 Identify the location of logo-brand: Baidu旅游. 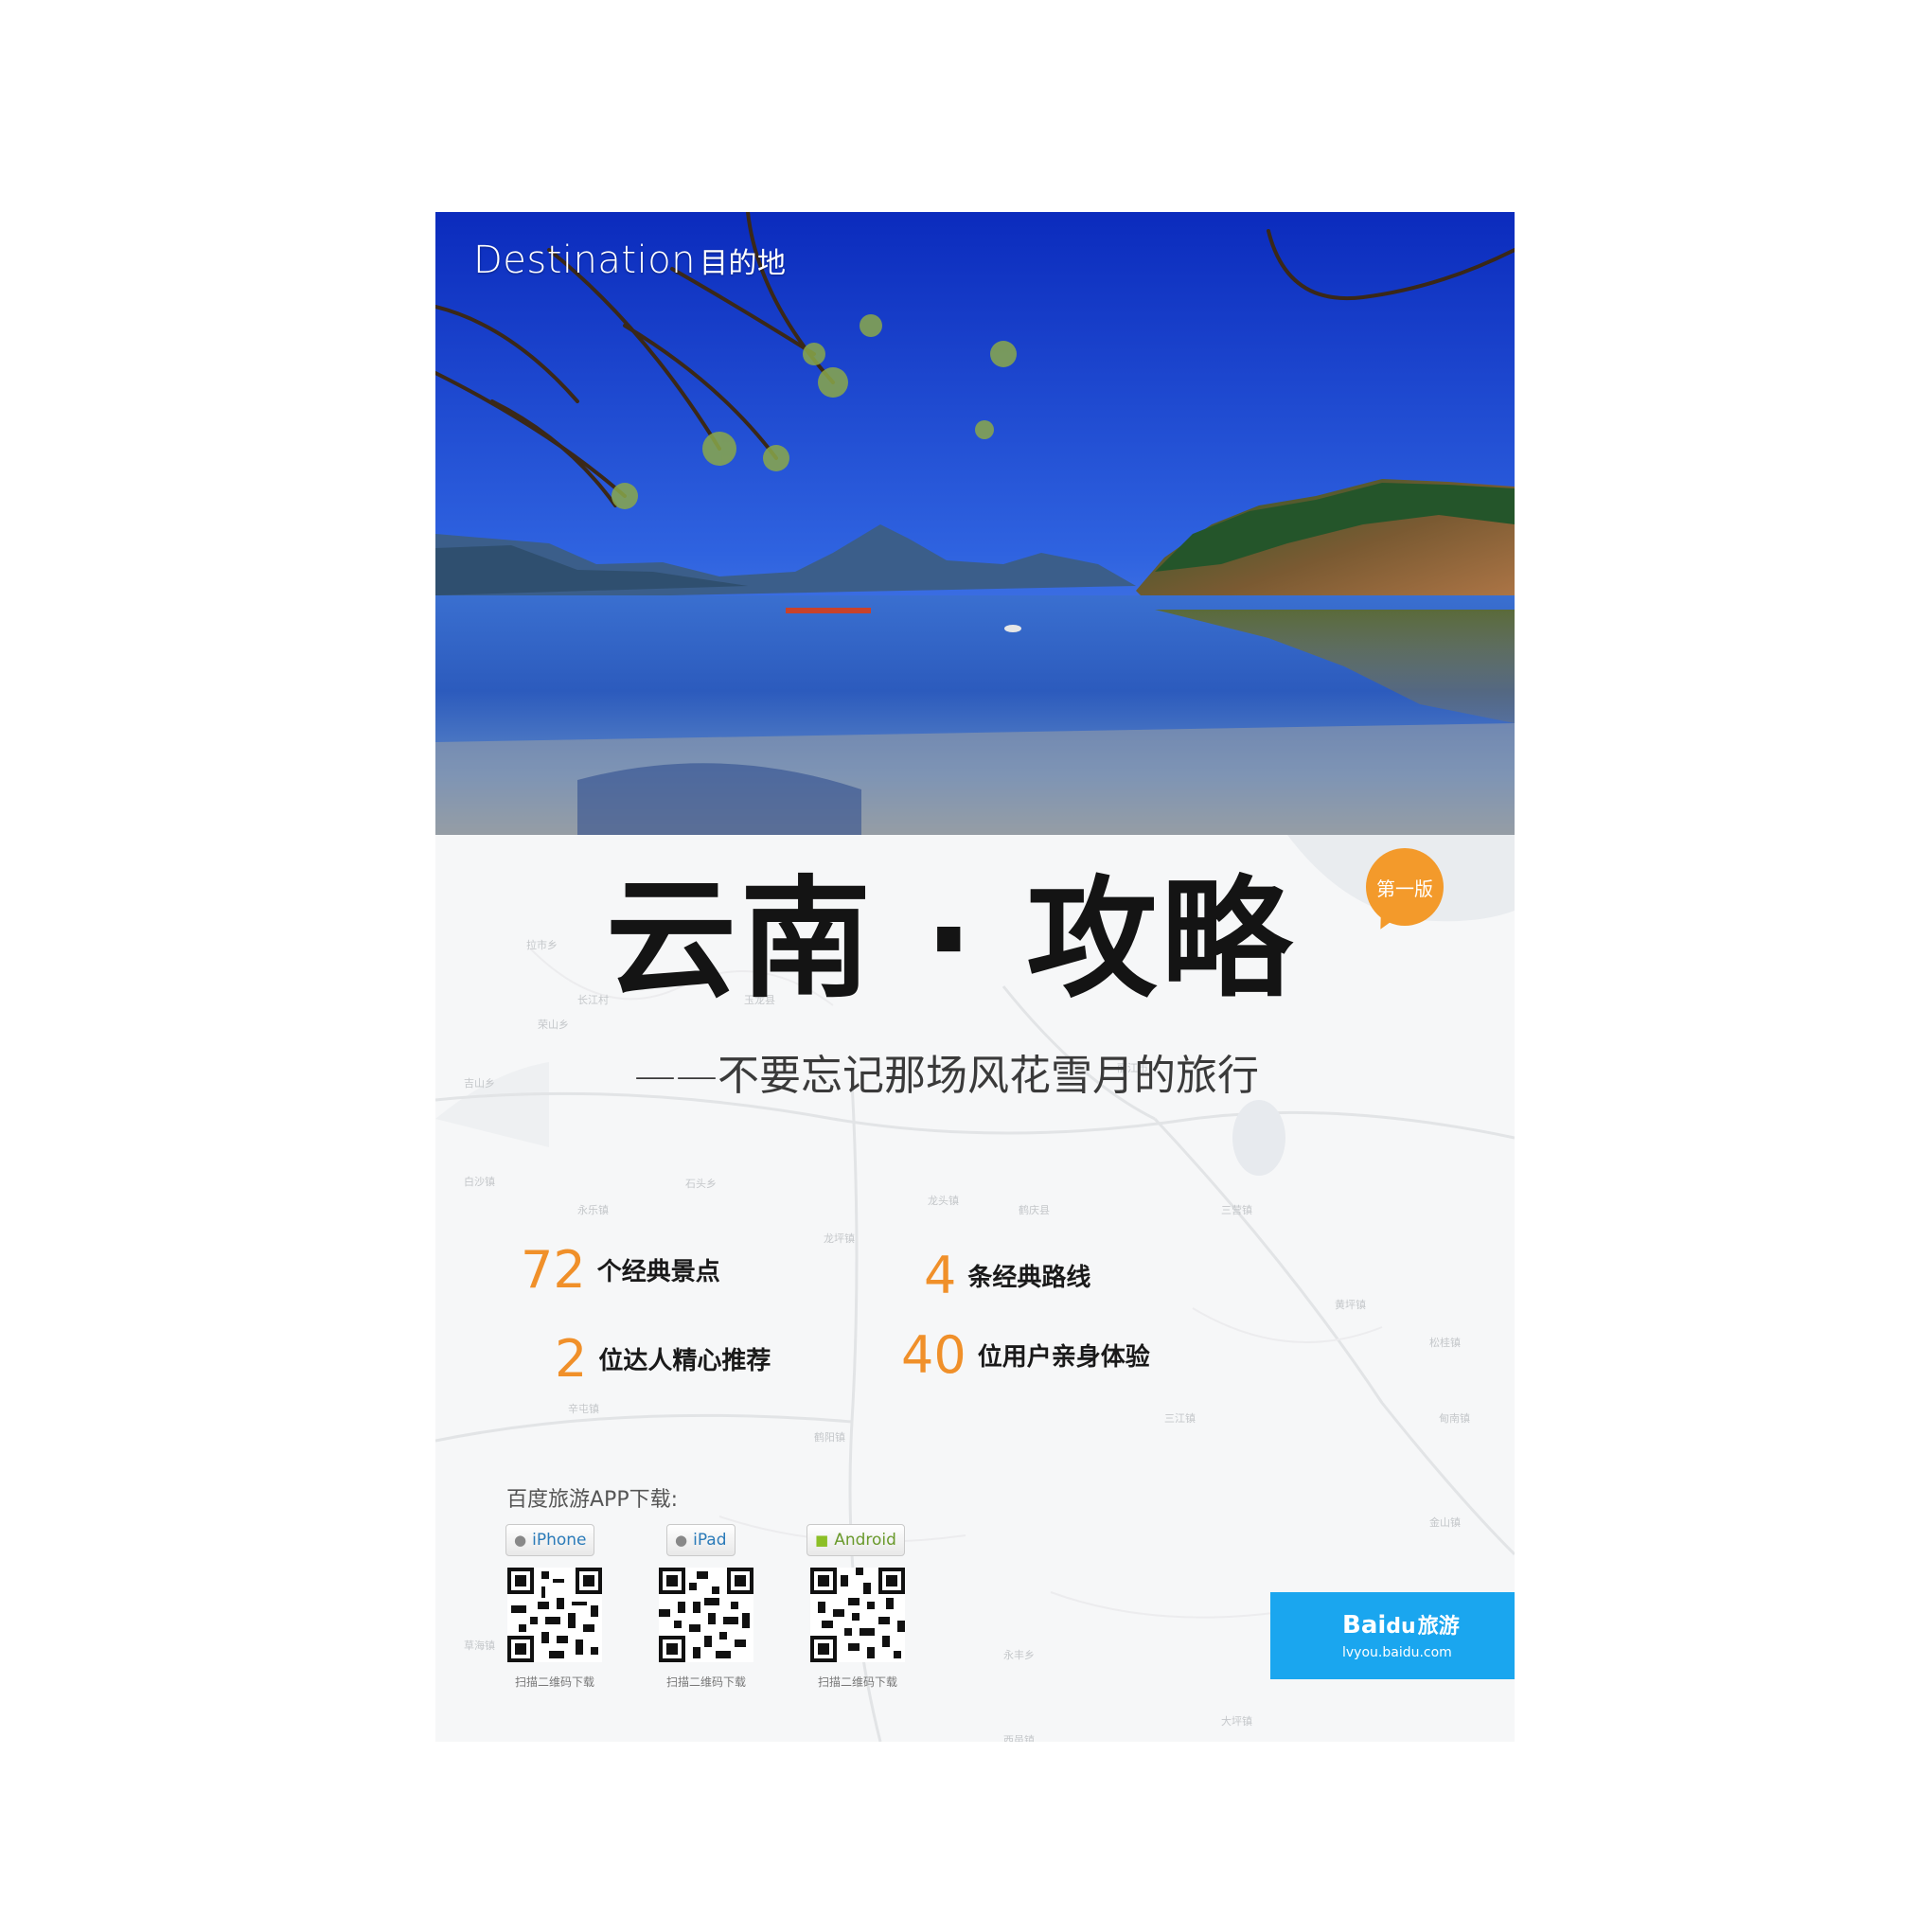
(1401, 1624).